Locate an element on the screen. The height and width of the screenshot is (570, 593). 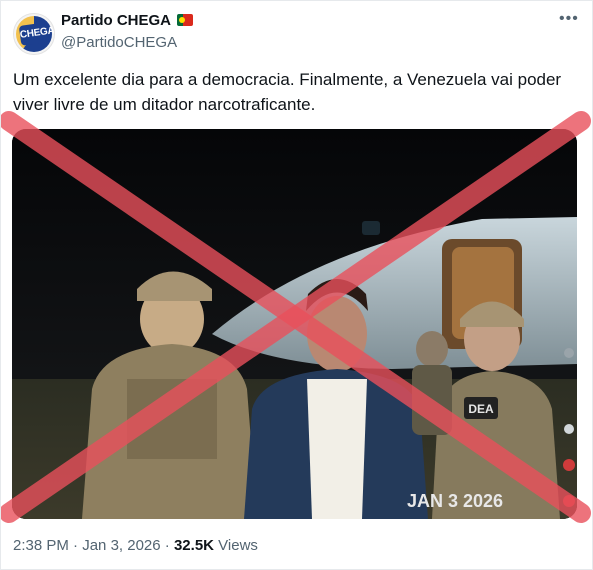
tweet-date: Jan 3, 2026 is located at coordinates (121, 545).